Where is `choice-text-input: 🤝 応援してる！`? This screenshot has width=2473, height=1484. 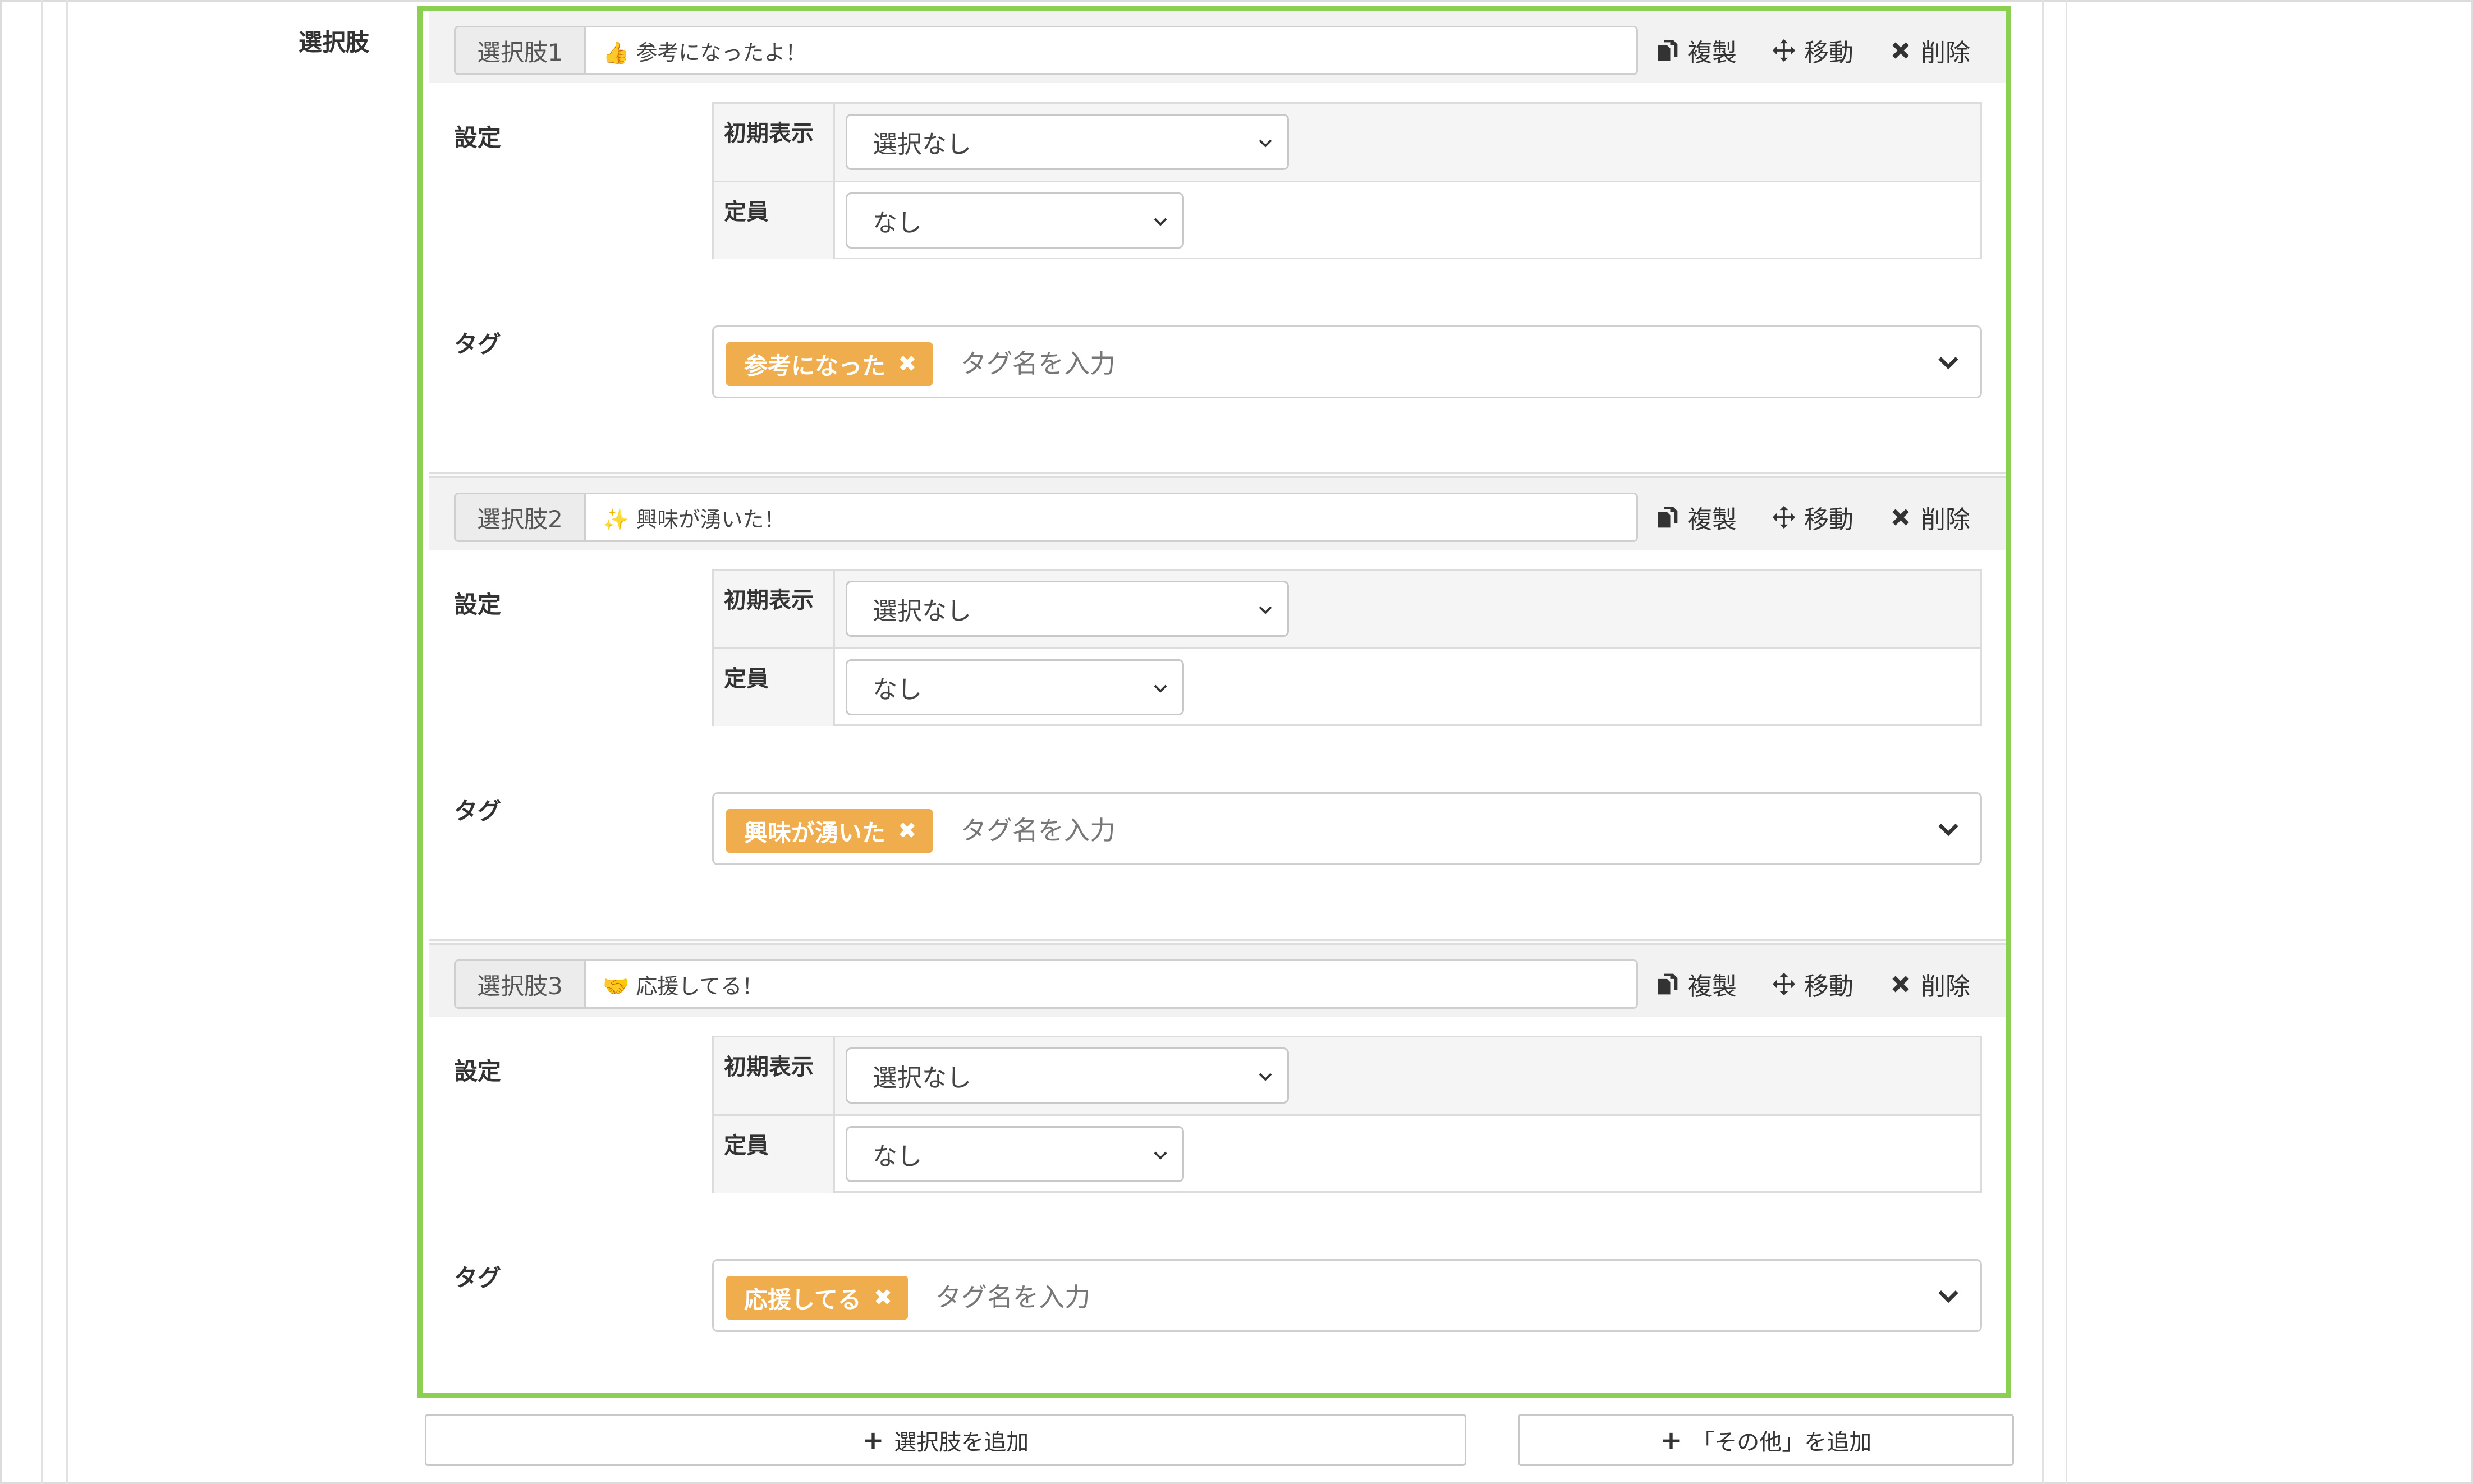 choice-text-input: 🤝 応援してる！ is located at coordinates (1111, 984).